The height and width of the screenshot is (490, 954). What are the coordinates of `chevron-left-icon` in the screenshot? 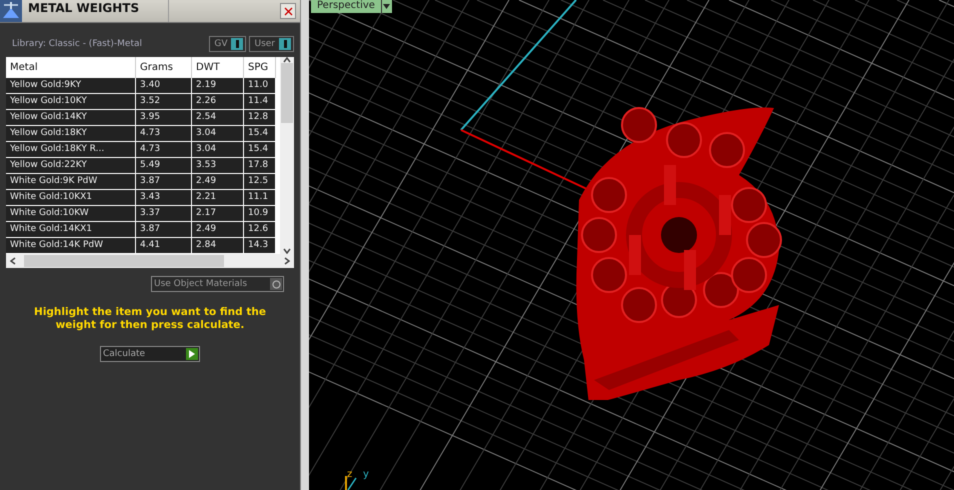 It's located at (13, 261).